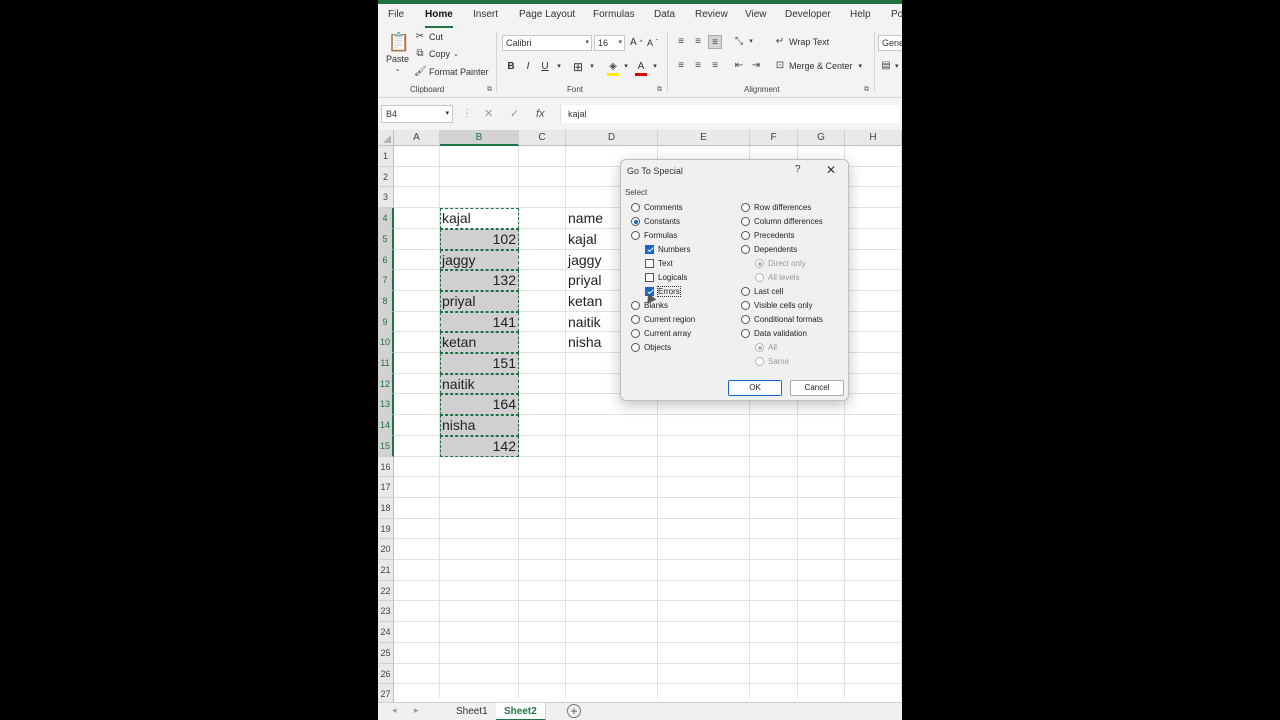 The image size is (1280, 720). What do you see at coordinates (547, 16) in the screenshot?
I see `tab-page-layout: Page Layout` at bounding box center [547, 16].